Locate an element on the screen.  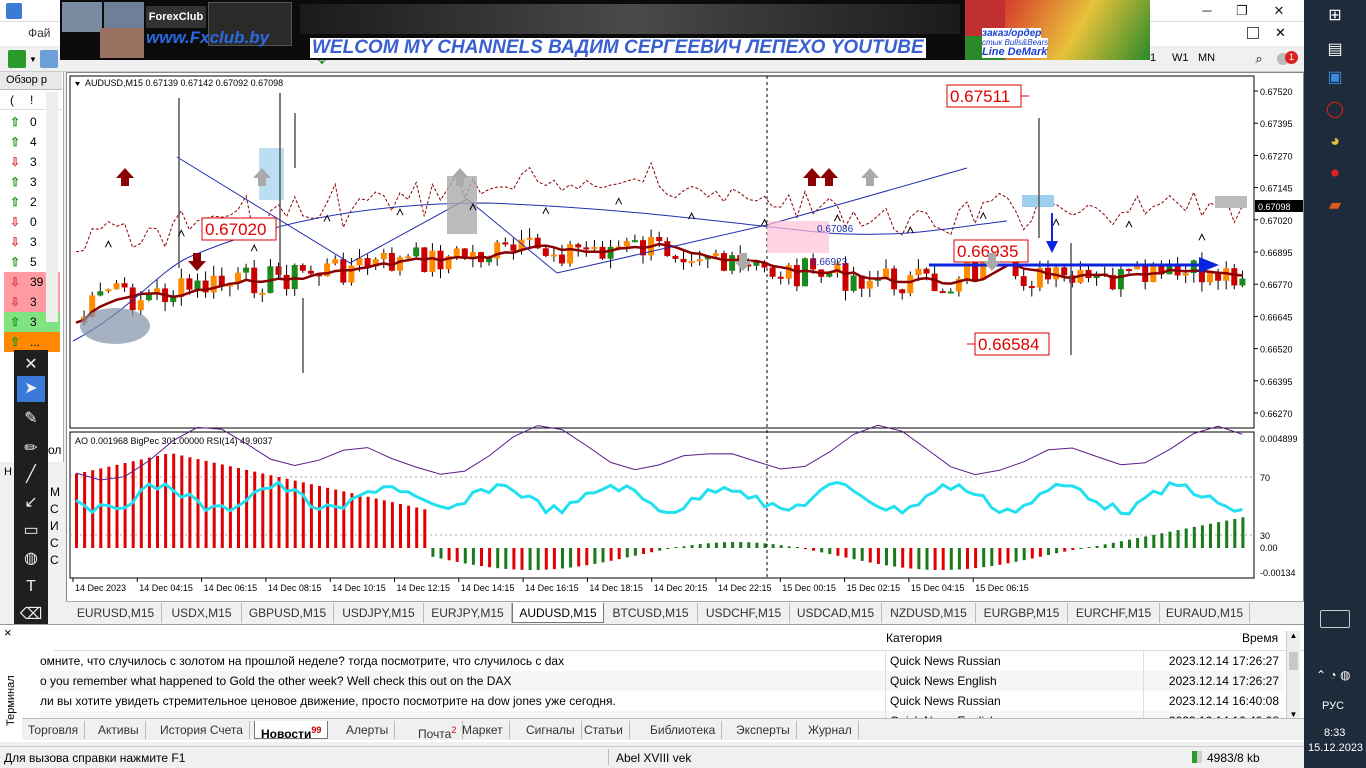
terminal-tab-label: Активы is located at coordinates (118, 730).